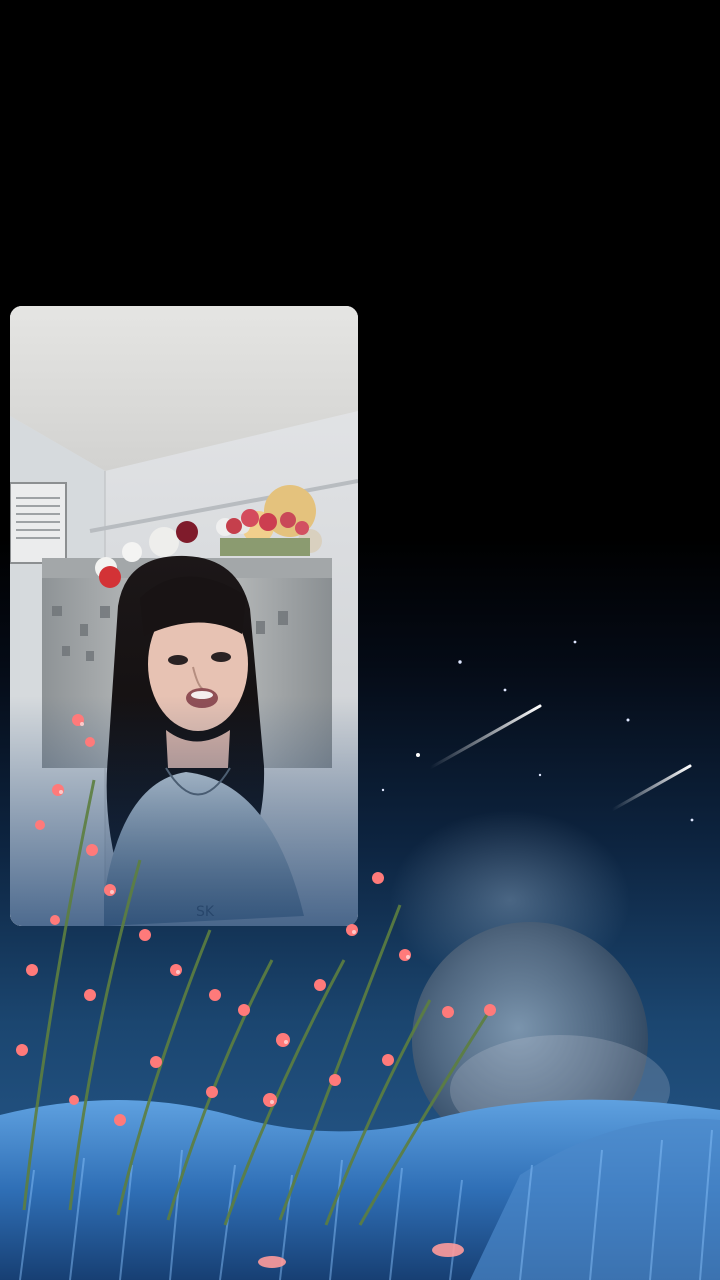  What do you see at coordinates (110, 577) in the screenshot?
I see `red-flower-decoration` at bounding box center [110, 577].